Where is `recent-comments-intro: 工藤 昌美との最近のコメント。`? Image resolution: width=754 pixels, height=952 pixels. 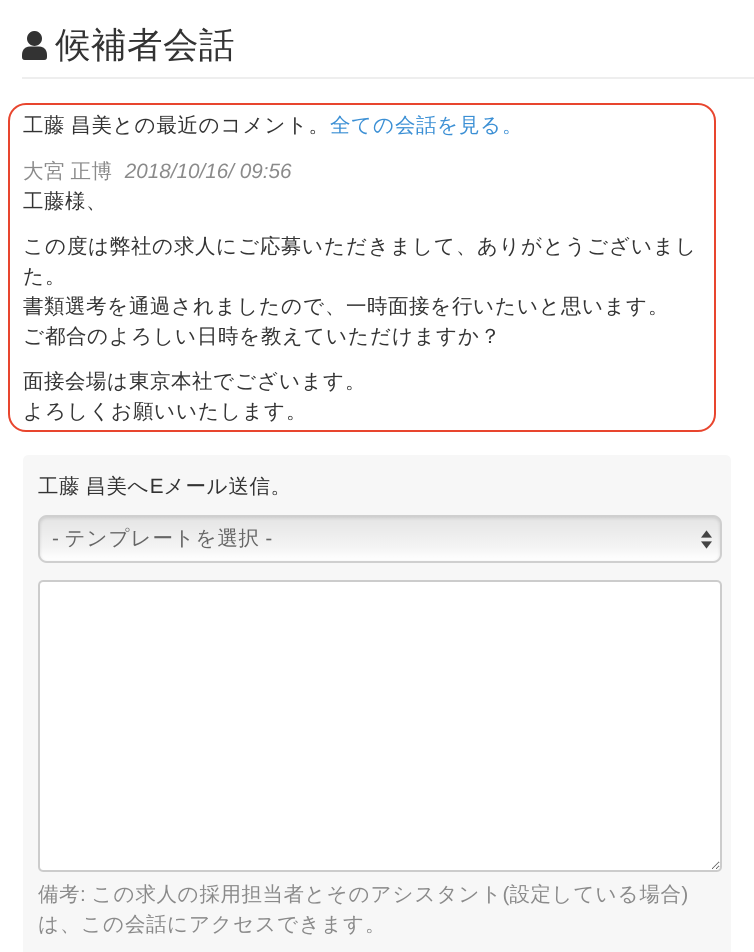 recent-comments-intro: 工藤 昌美との最近のコメント。 is located at coordinates (176, 126).